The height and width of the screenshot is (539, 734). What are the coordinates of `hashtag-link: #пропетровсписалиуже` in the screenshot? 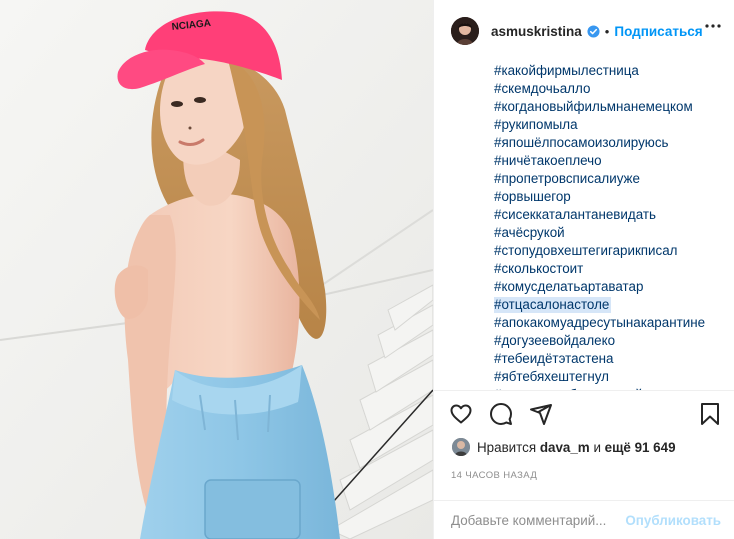 It's located at (567, 178).